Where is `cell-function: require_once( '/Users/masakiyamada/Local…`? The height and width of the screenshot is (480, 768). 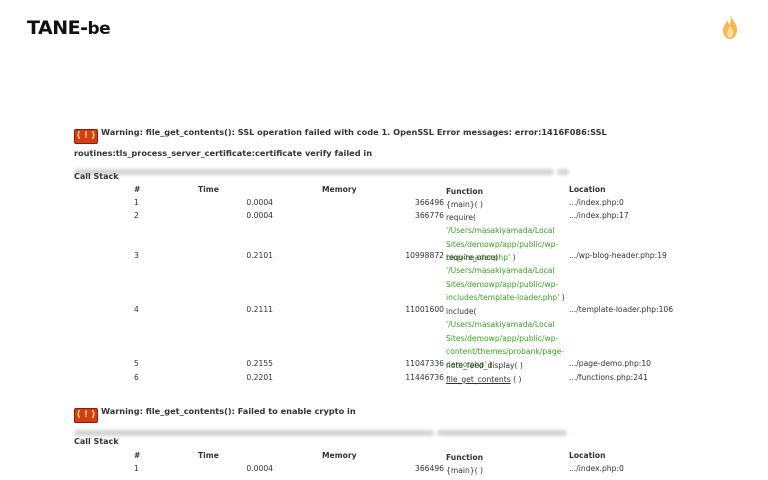
cell-function: require_once( '/Users/masakiyamada/Local… is located at coordinates (505, 277).